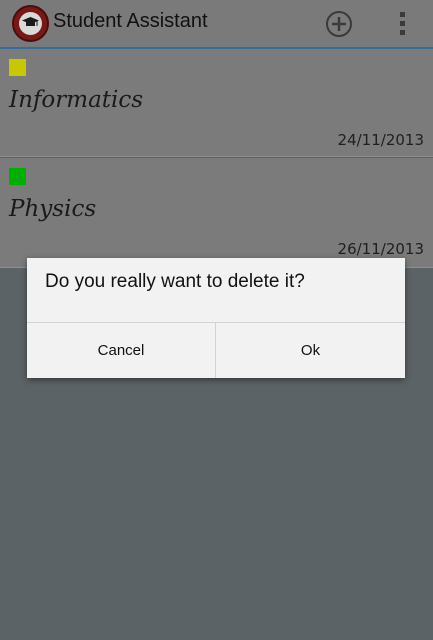 The image size is (433, 640). I want to click on subject-name: Informatics, so click(76, 100).